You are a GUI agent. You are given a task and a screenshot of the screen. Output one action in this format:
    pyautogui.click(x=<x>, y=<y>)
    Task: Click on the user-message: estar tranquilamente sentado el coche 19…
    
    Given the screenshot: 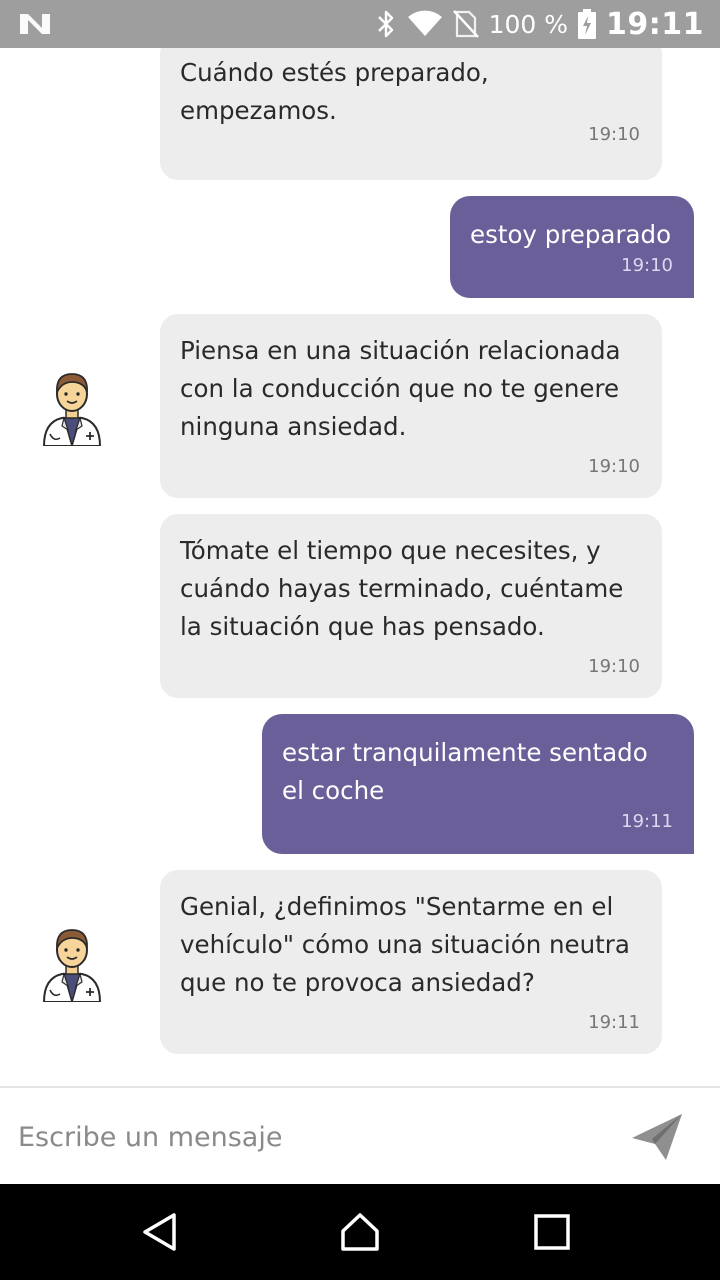 What is the action you would take?
    pyautogui.click(x=478, y=784)
    